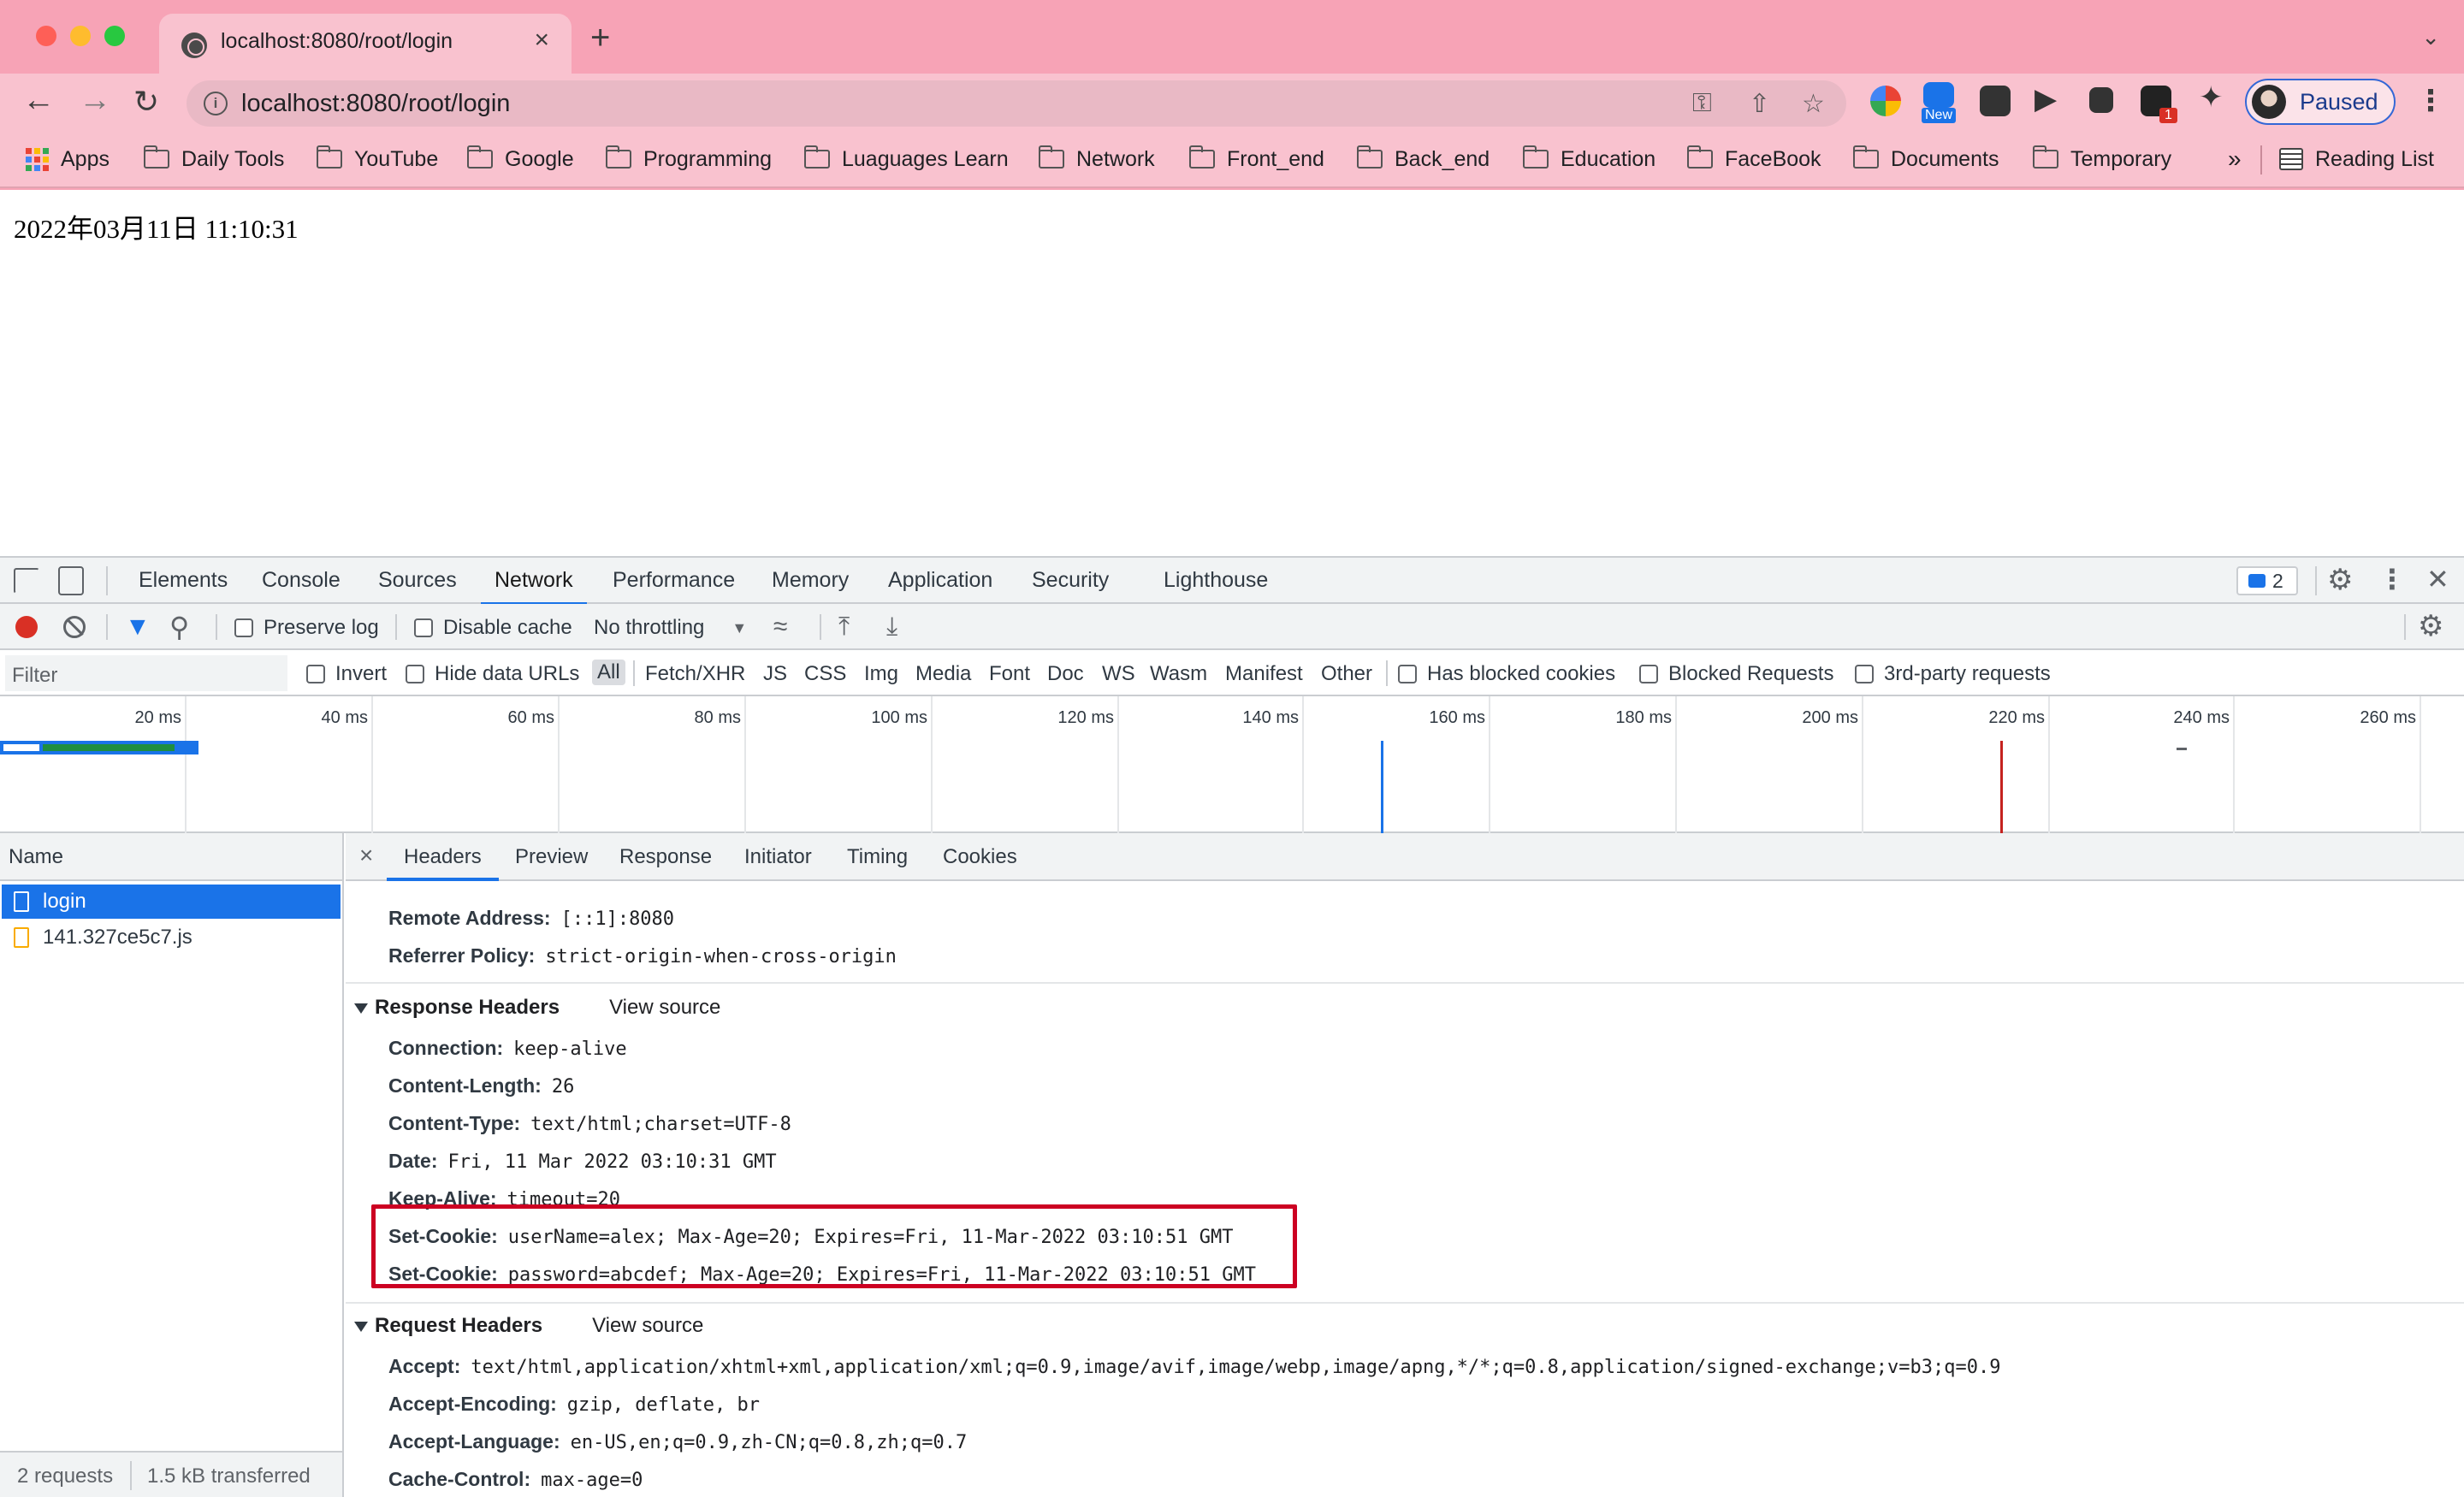 The image size is (2464, 1497). Describe the element at coordinates (877, 857) in the screenshot. I see `tab-timing: Timing` at that location.